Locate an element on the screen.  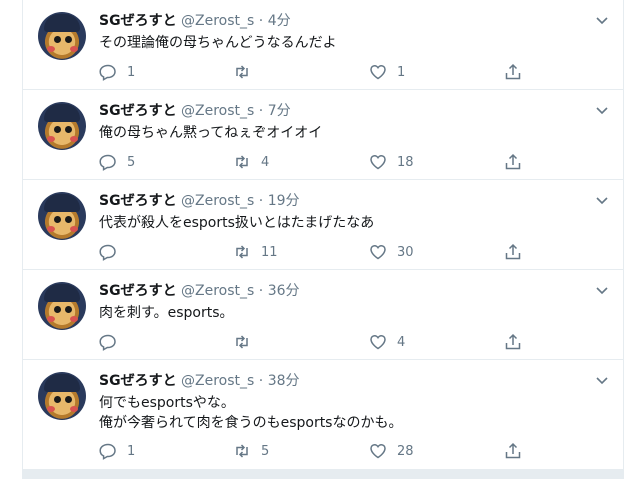
timestamp: 4分 is located at coordinates (279, 21).